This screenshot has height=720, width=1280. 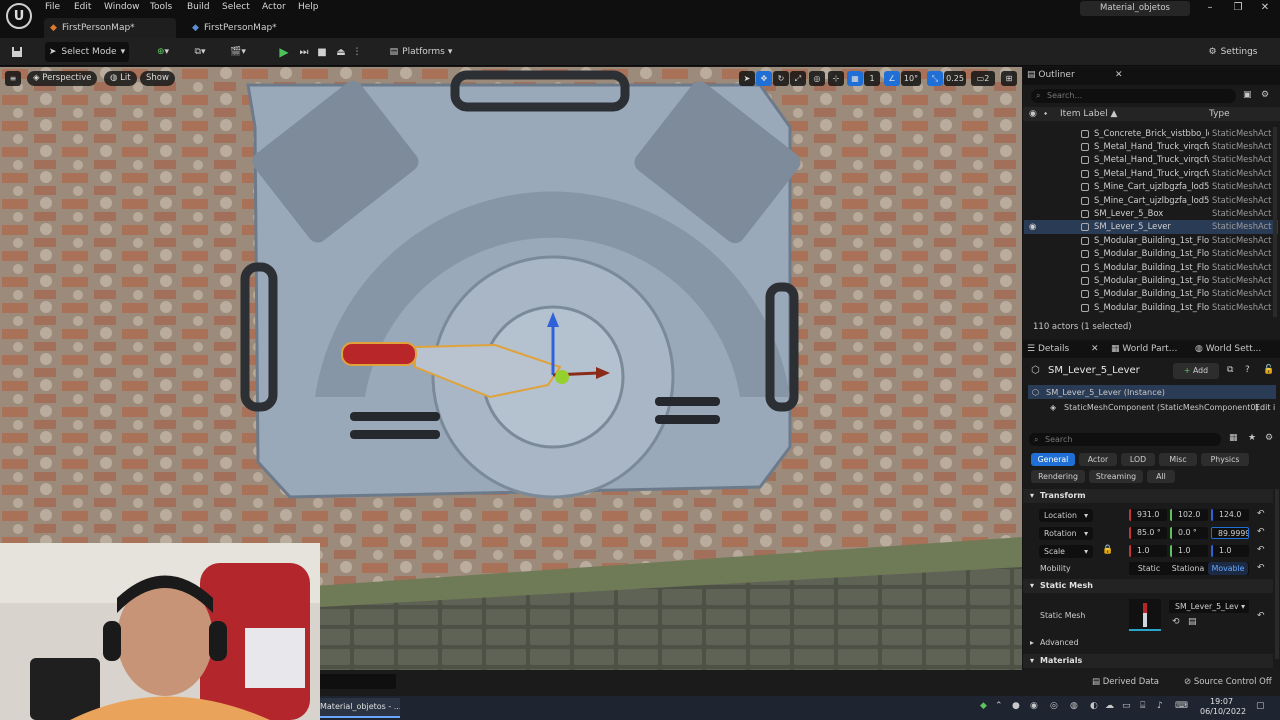 What do you see at coordinates (983, 706) in the screenshot?
I see `tray-app-icon: ◆` at bounding box center [983, 706].